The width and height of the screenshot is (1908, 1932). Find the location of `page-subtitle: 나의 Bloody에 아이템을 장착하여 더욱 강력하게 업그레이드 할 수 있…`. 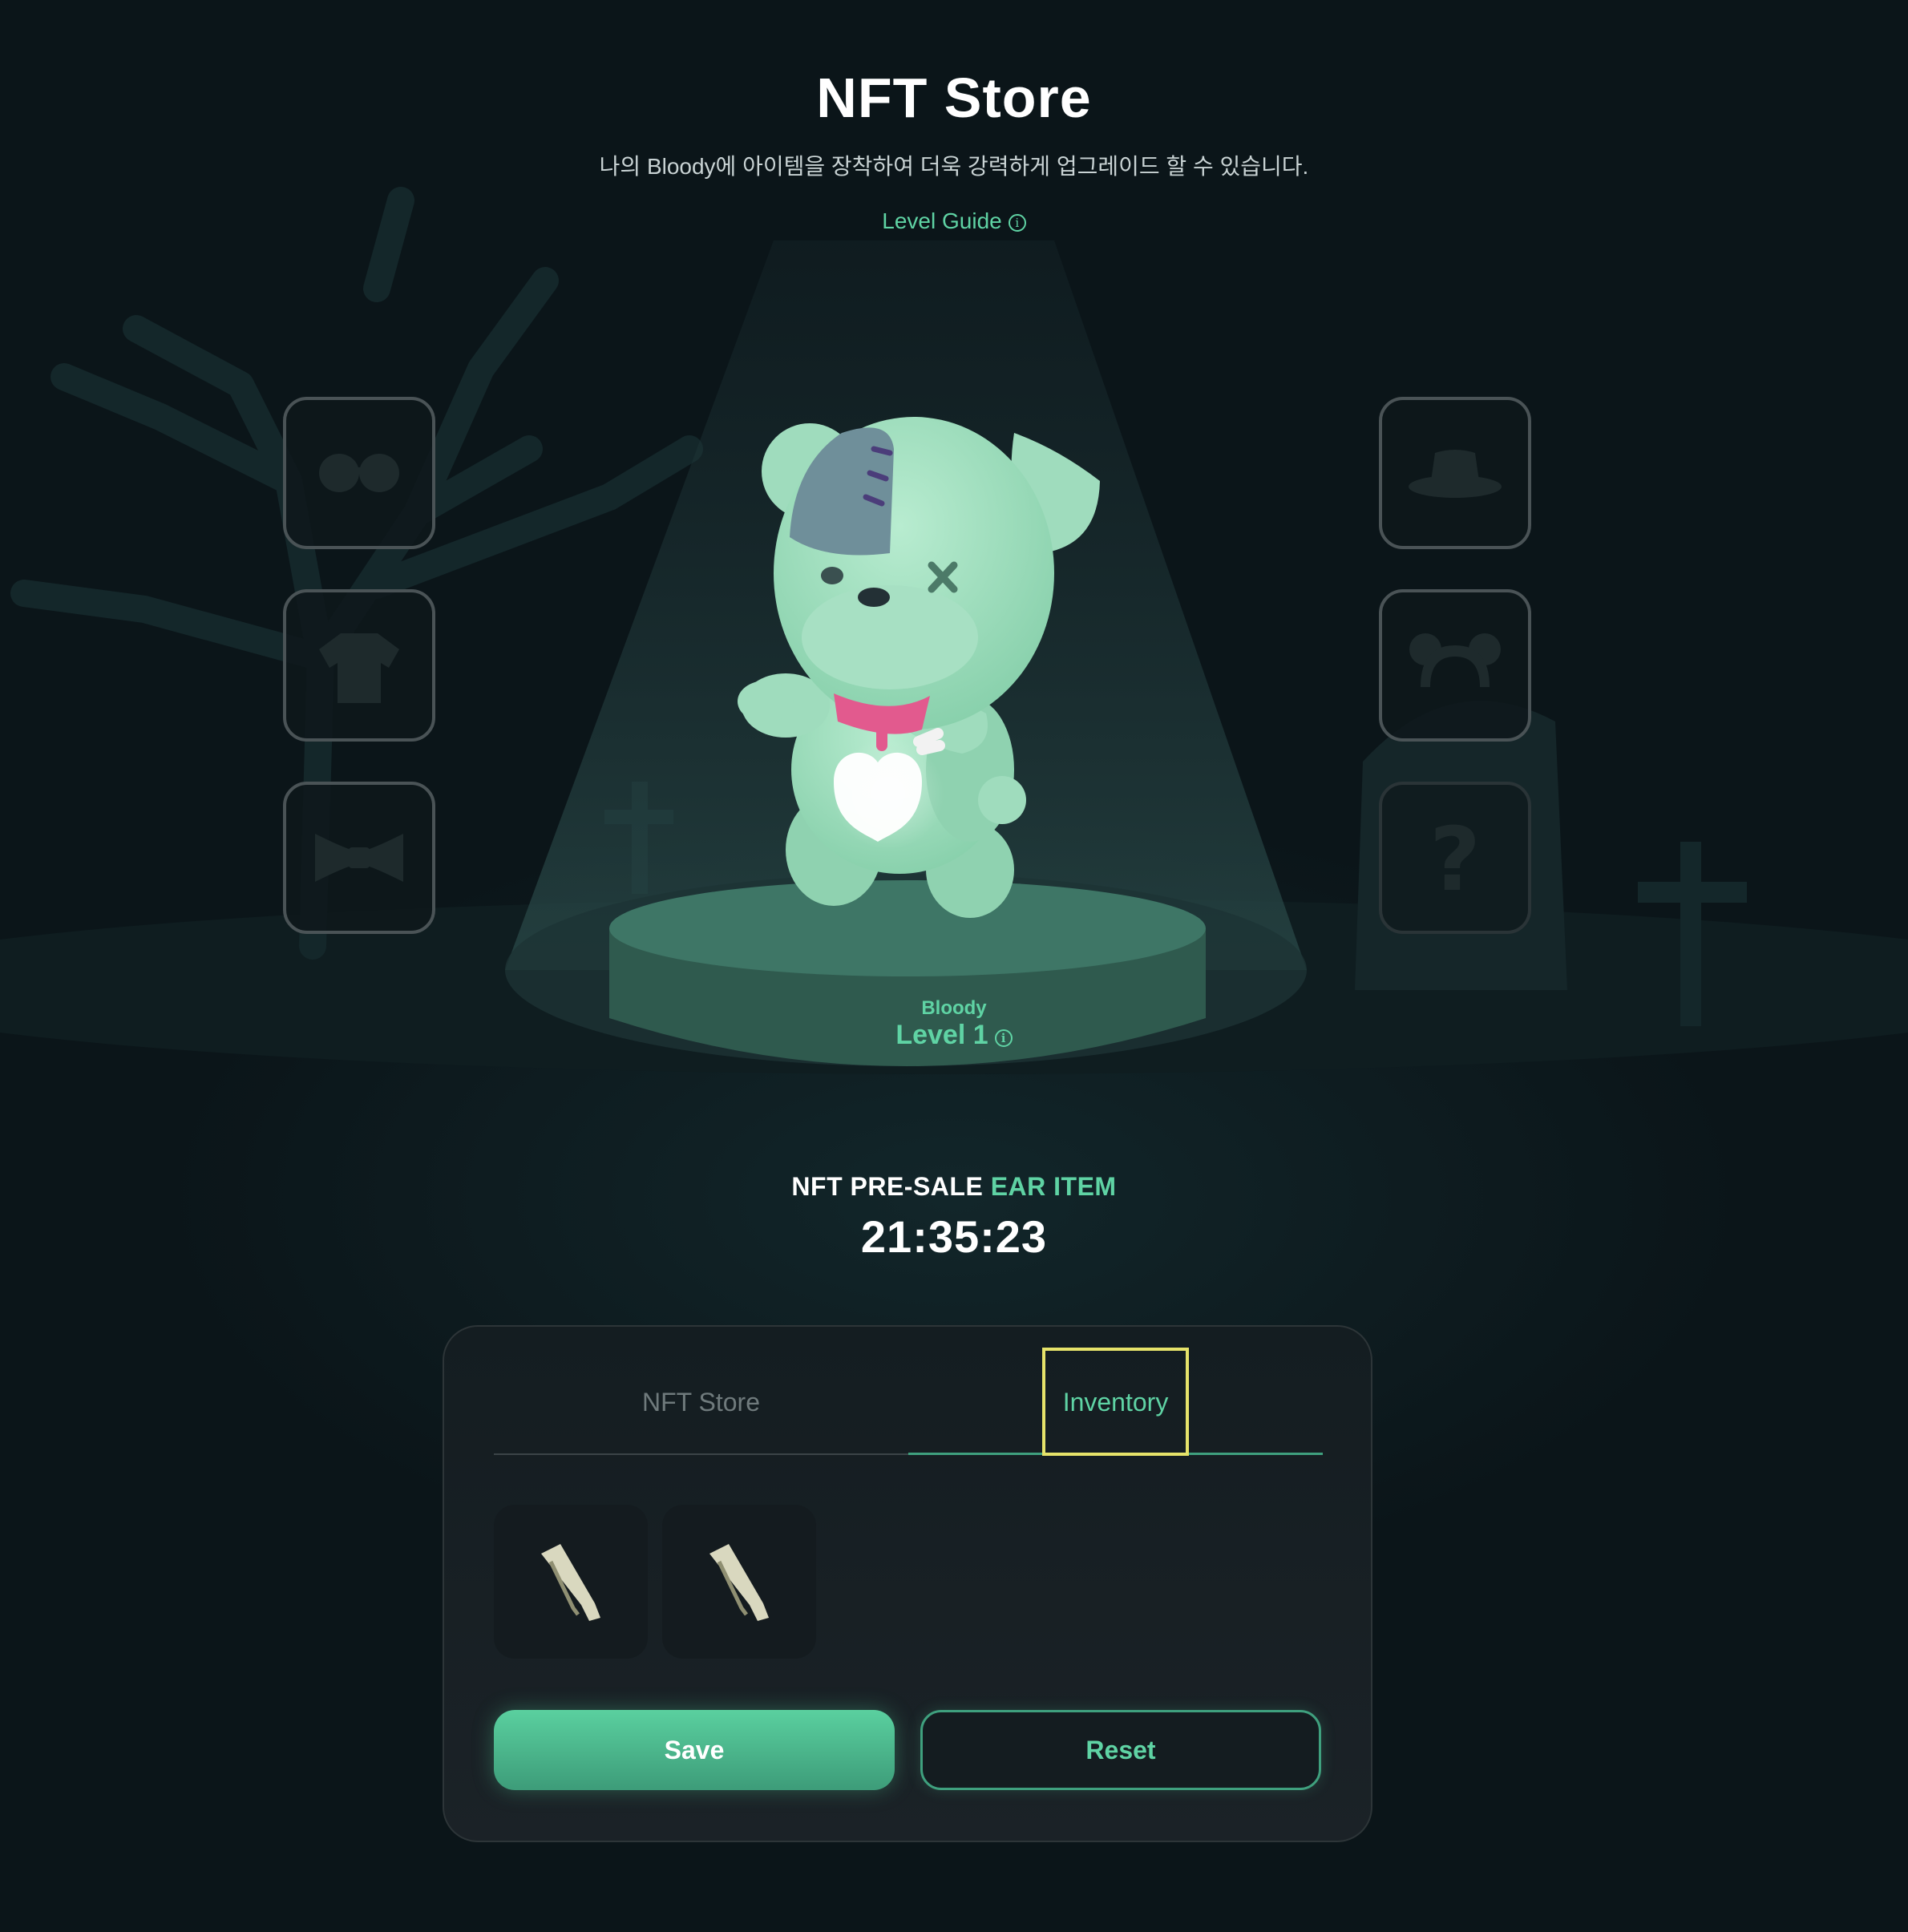

page-subtitle: 나의 Bloody에 아이템을 장착하여 더욱 강력하게 업그레이드 할 수 있… is located at coordinates (954, 166).